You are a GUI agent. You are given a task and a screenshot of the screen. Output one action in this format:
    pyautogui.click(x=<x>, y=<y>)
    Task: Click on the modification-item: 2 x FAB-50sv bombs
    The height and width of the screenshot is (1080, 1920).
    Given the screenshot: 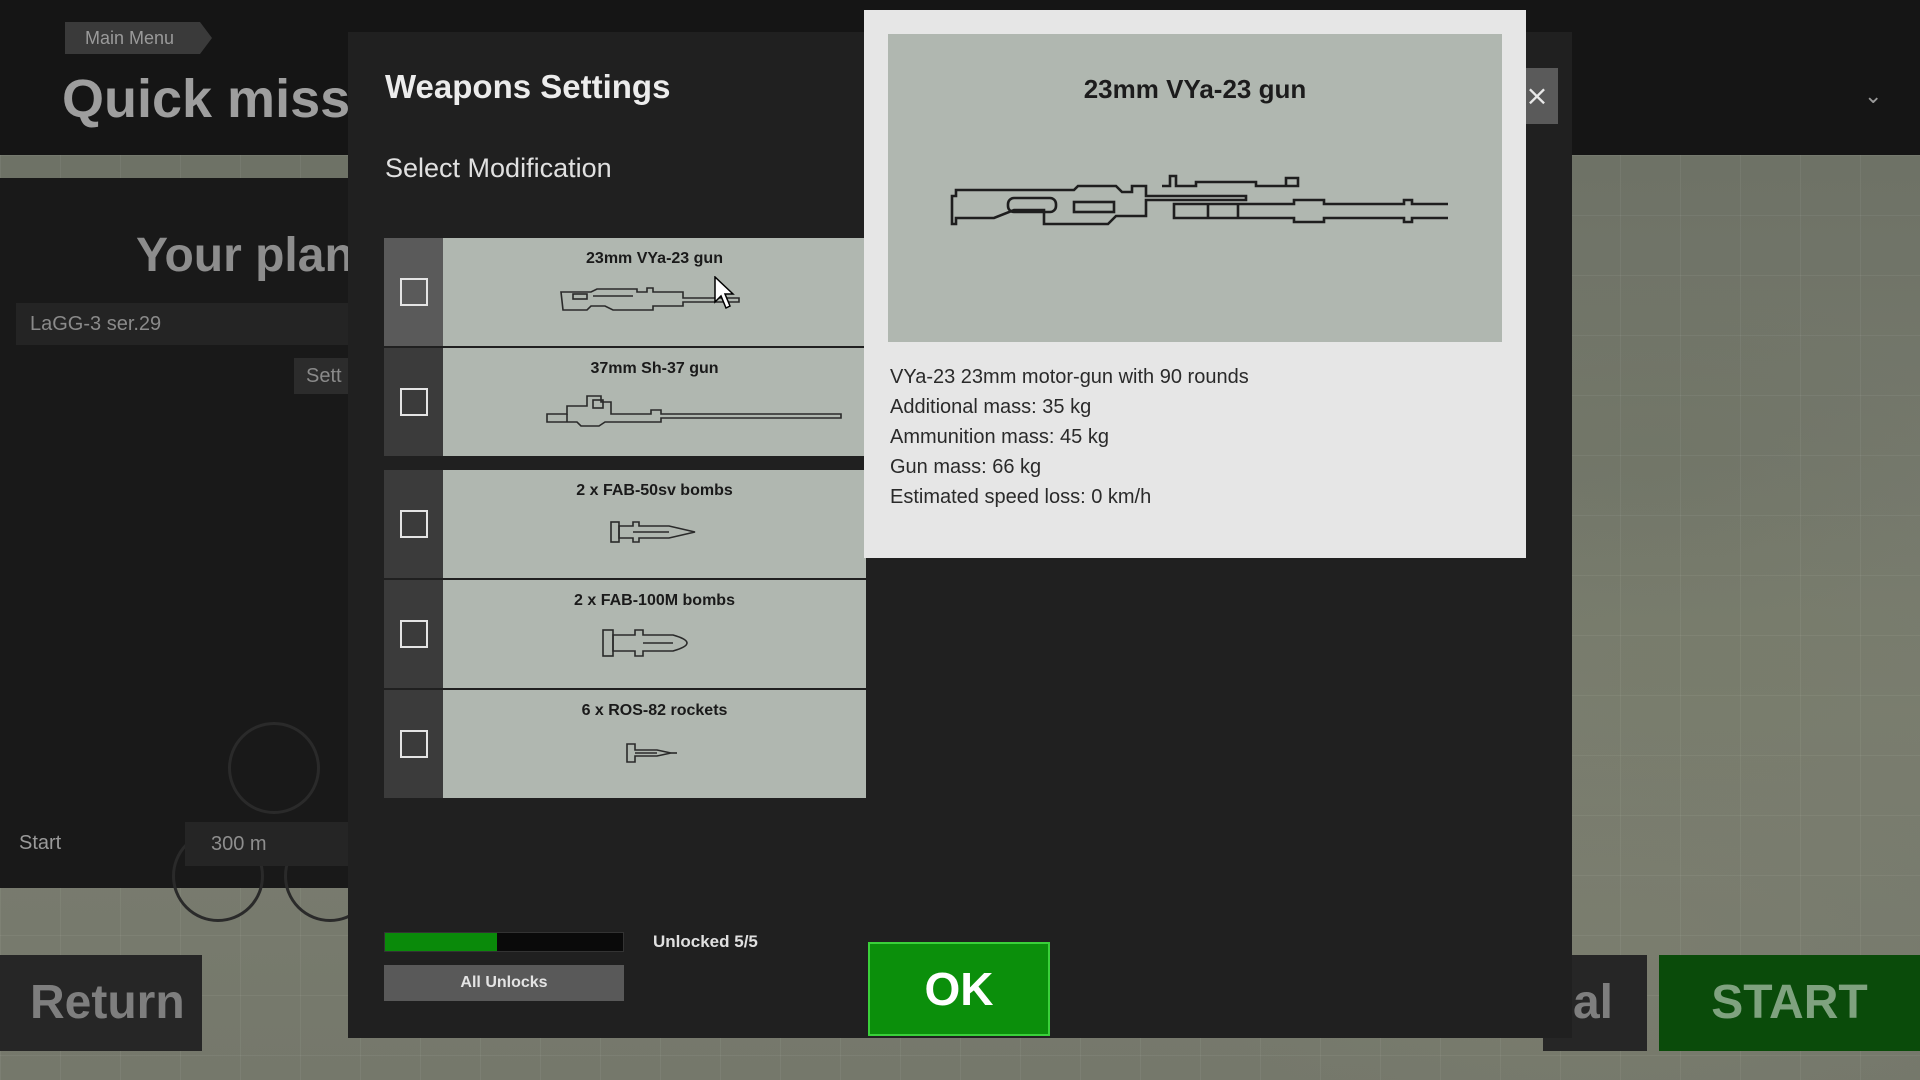 What is the action you would take?
    pyautogui.click(x=625, y=524)
    